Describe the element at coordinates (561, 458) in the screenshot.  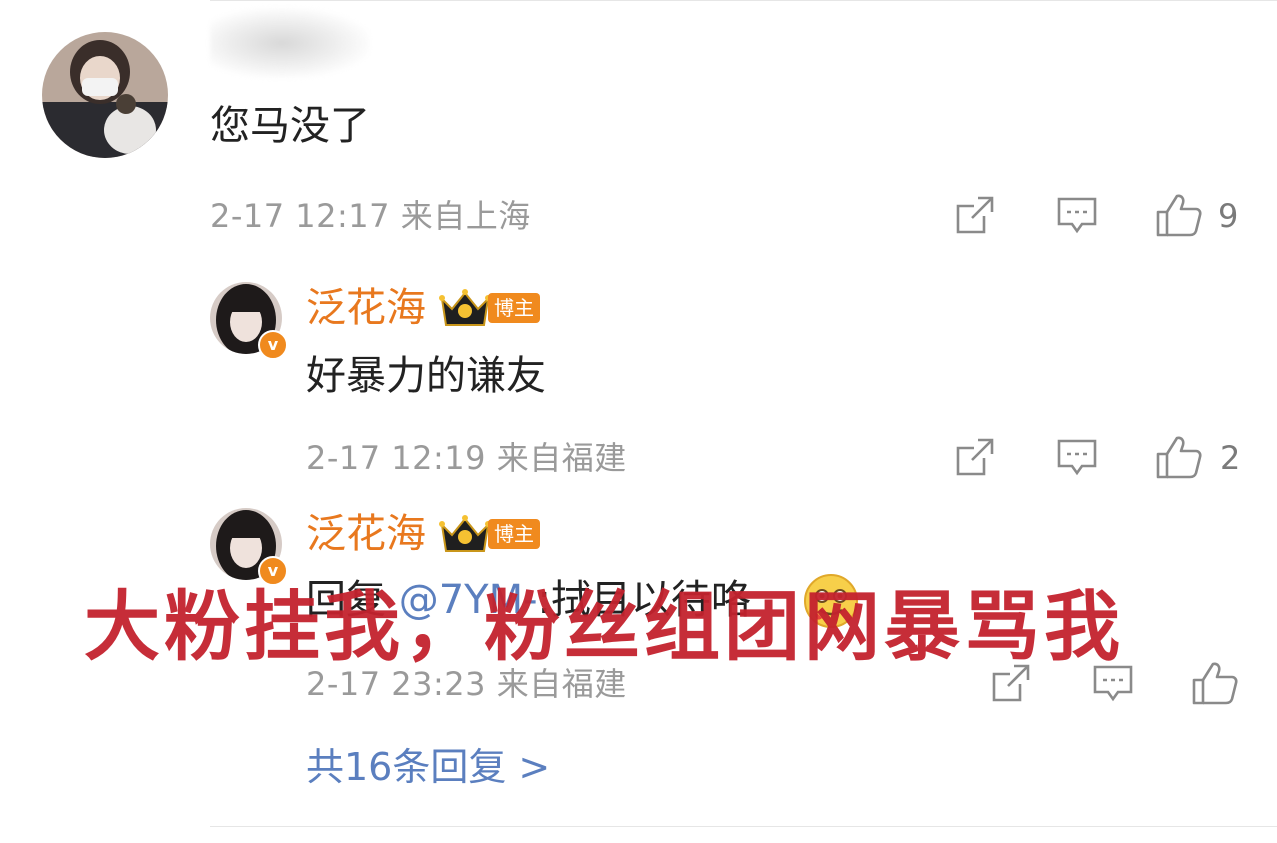
I see `reply-location: 来自福建` at that location.